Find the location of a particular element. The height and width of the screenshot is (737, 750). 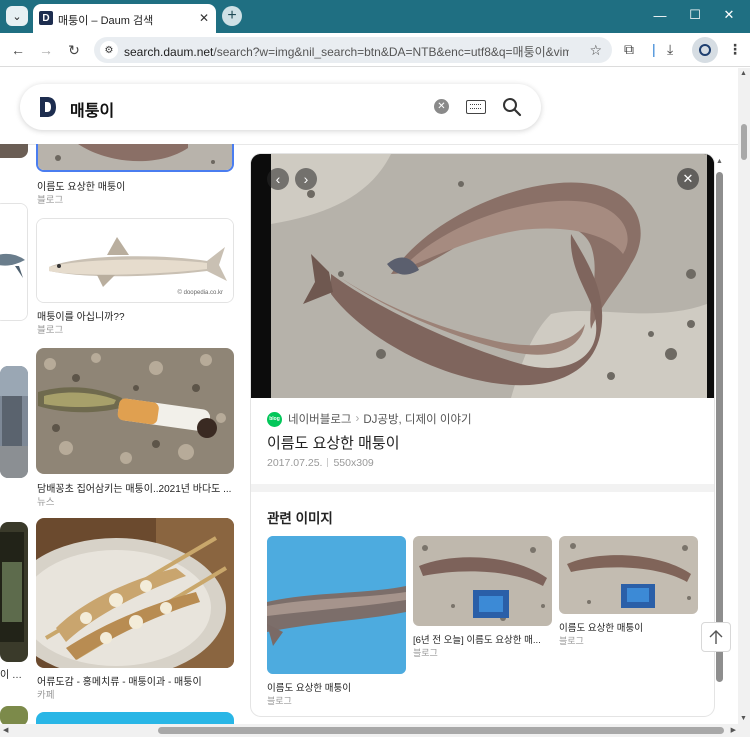

tune-icon: ⚙ is located at coordinates (109, 50).